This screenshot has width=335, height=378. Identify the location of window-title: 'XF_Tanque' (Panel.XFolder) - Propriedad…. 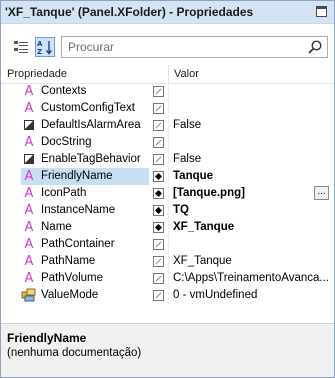
(129, 12).